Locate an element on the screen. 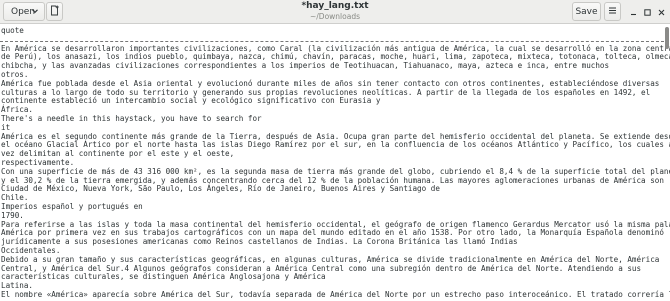 This screenshot has width=670, height=301. close-icon is located at coordinates (661, 11).